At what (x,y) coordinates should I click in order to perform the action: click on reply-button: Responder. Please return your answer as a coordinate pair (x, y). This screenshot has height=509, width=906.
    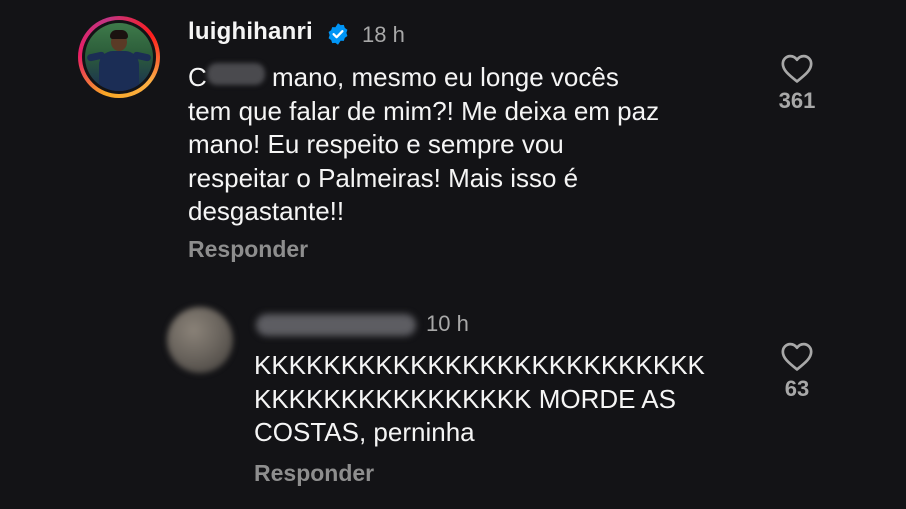
    Looking at the image, I should click on (248, 249).